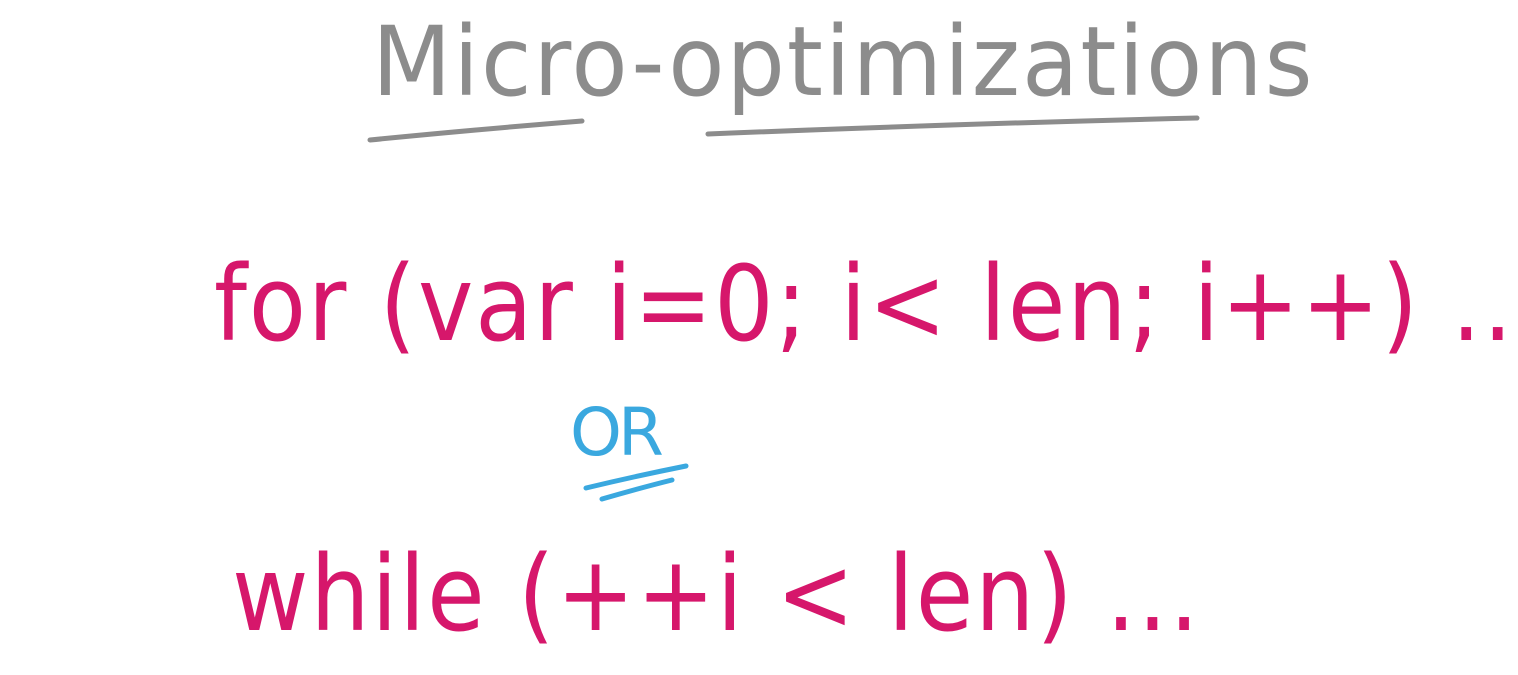  What do you see at coordinates (617, 432) in the screenshot?
I see `or-separator: OR` at bounding box center [617, 432].